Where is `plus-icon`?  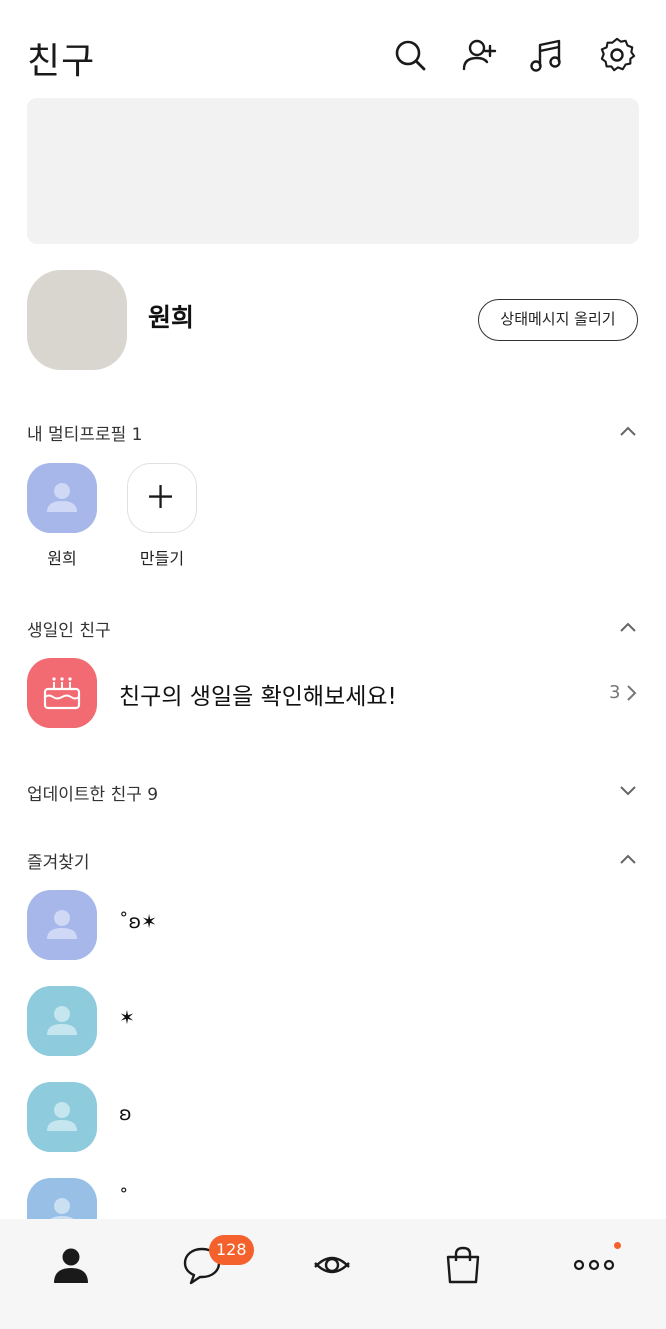
plus-icon is located at coordinates (161, 497).